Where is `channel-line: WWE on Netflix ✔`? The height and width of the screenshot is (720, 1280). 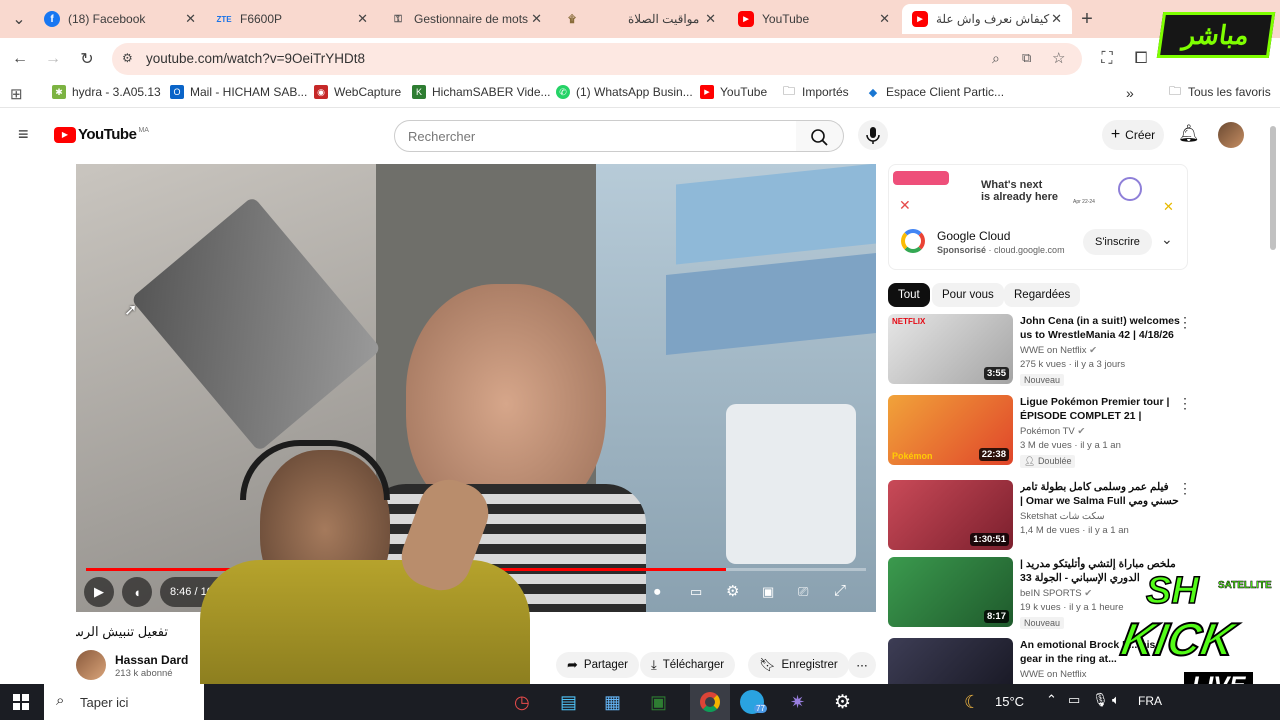 channel-line: WWE on Netflix ✔ is located at coordinates (1058, 350).